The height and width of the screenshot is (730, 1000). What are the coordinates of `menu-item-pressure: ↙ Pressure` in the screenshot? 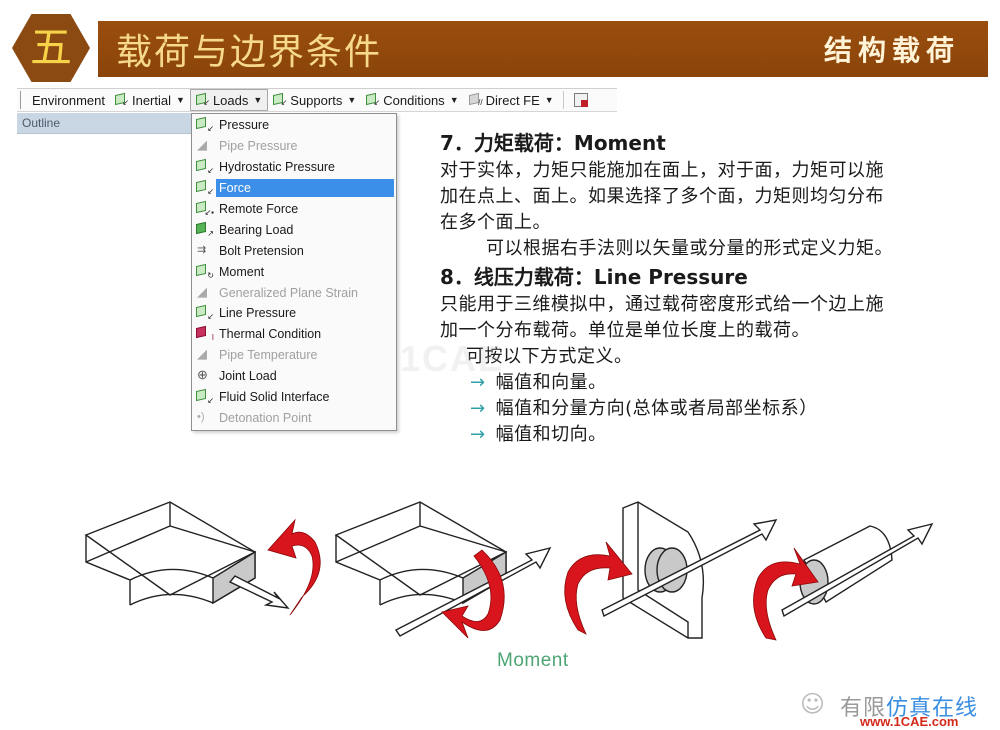 It's located at (294, 125).